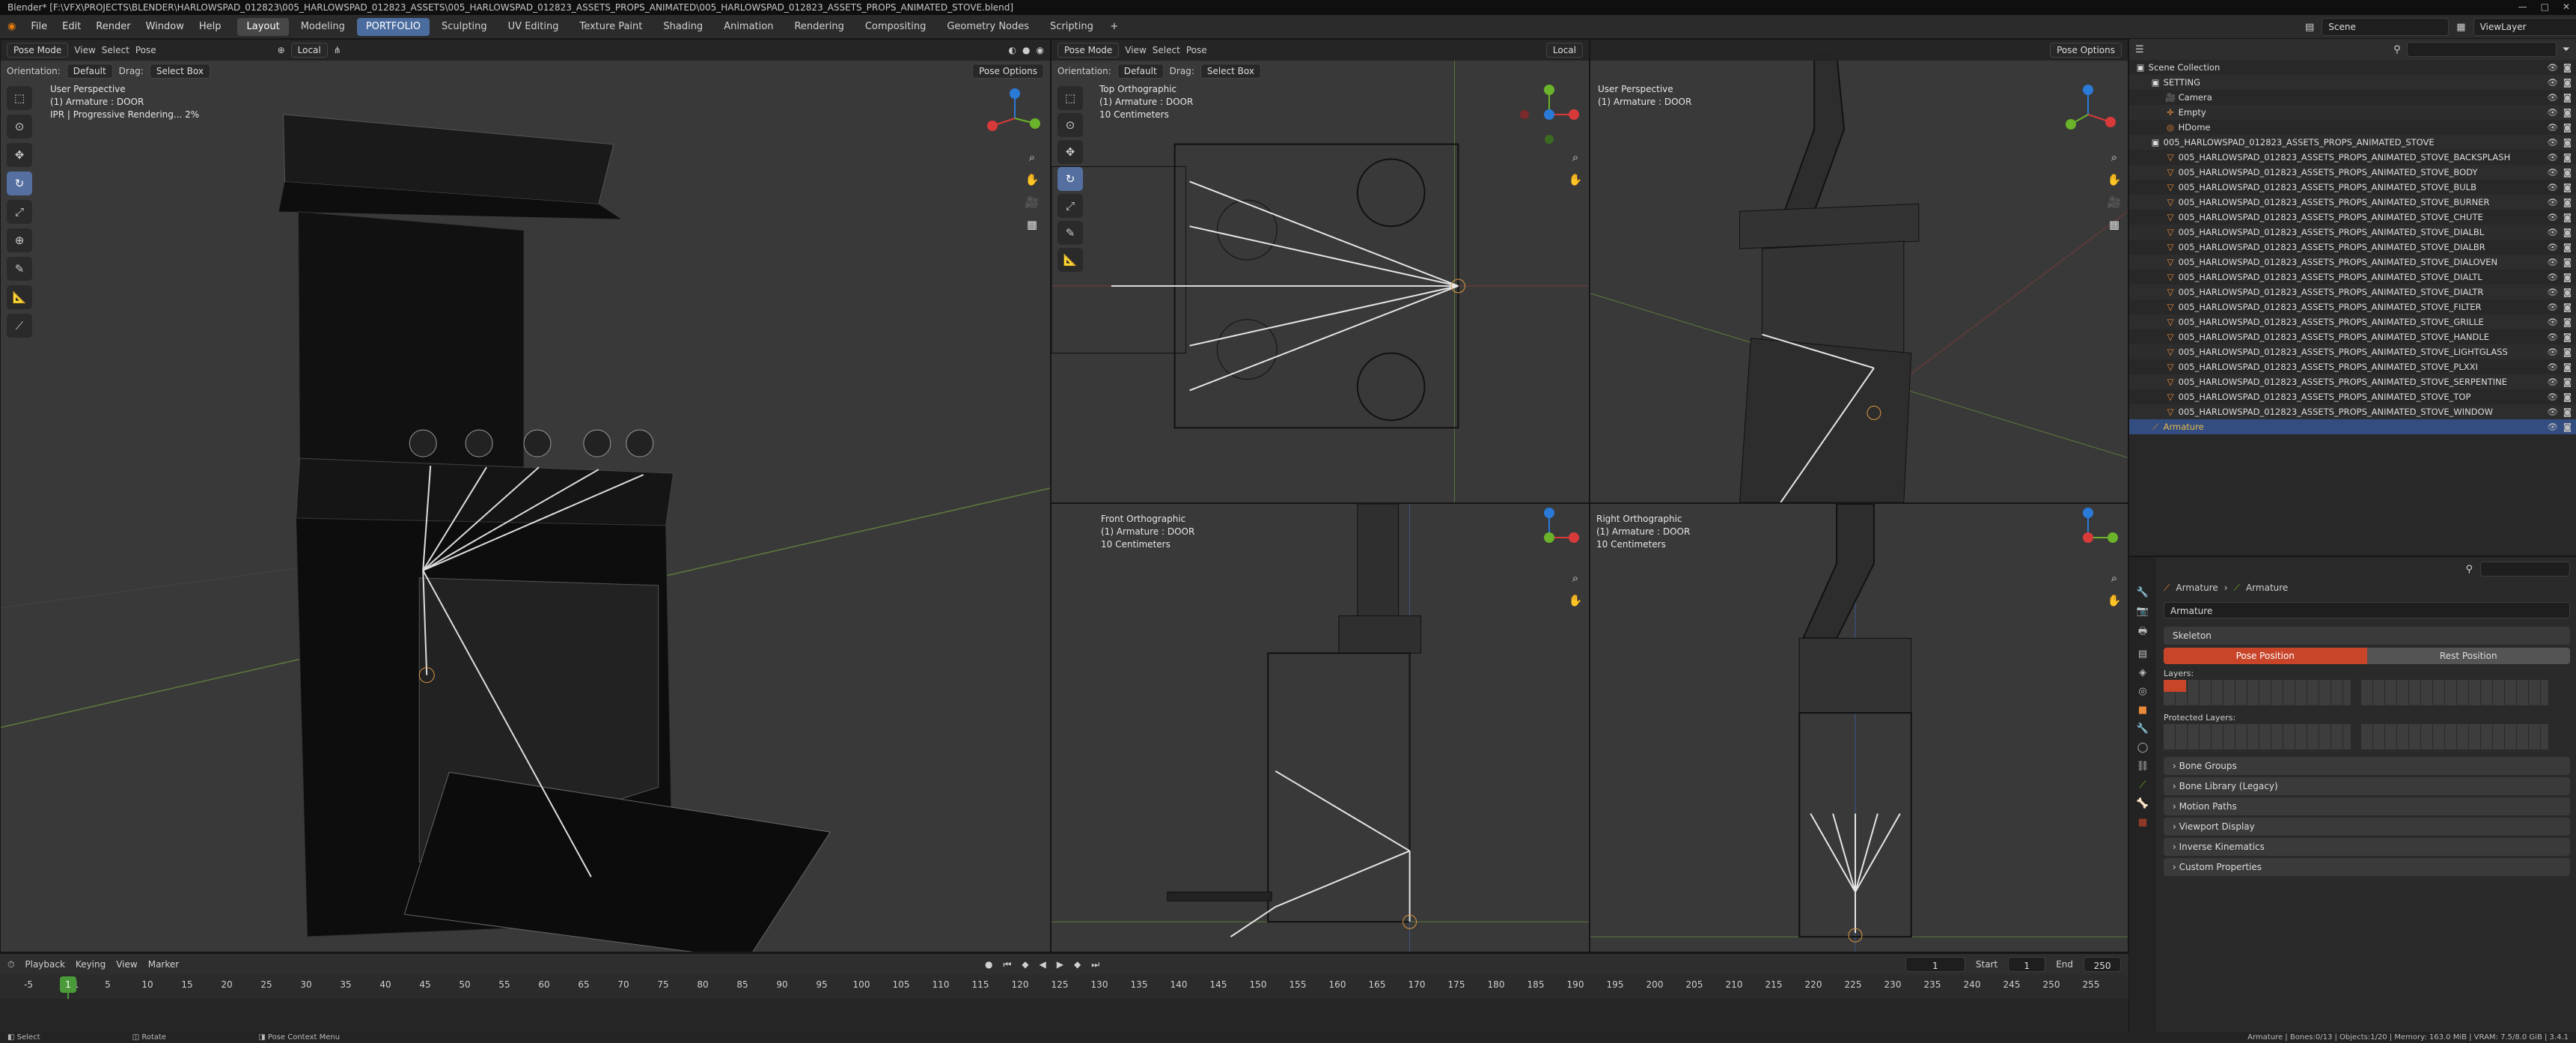 The width and height of the screenshot is (2576, 1043). What do you see at coordinates (1070, 179) in the screenshot?
I see `rotate-tool-icon: ↻` at bounding box center [1070, 179].